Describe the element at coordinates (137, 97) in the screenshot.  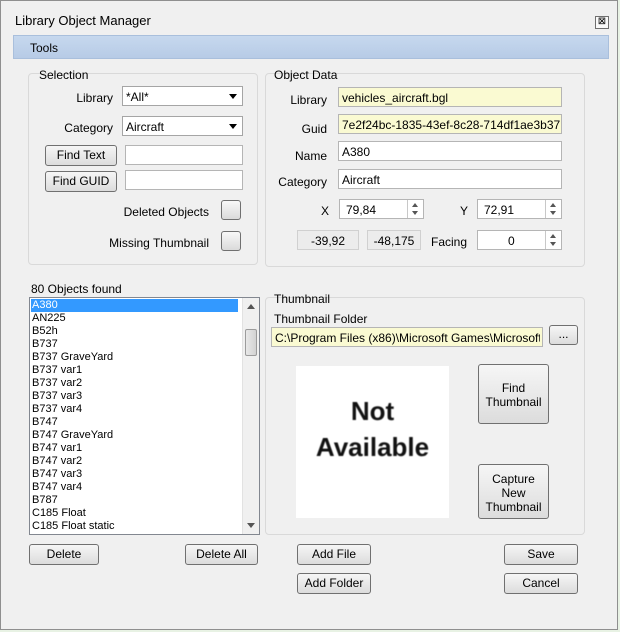
I see `library-combo-value: *All*` at that location.